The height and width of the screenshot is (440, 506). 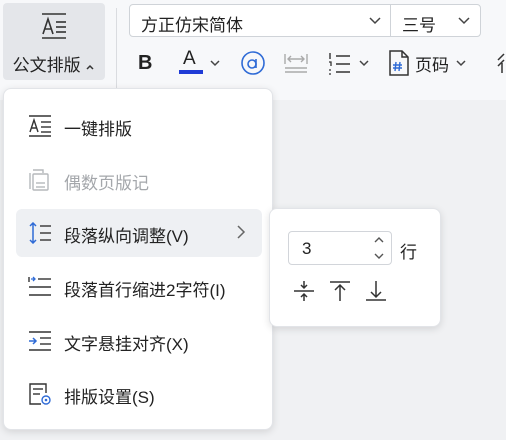 What do you see at coordinates (126, 236) in the screenshot?
I see `menu-item-label: 段落纵向调整(V)` at bounding box center [126, 236].